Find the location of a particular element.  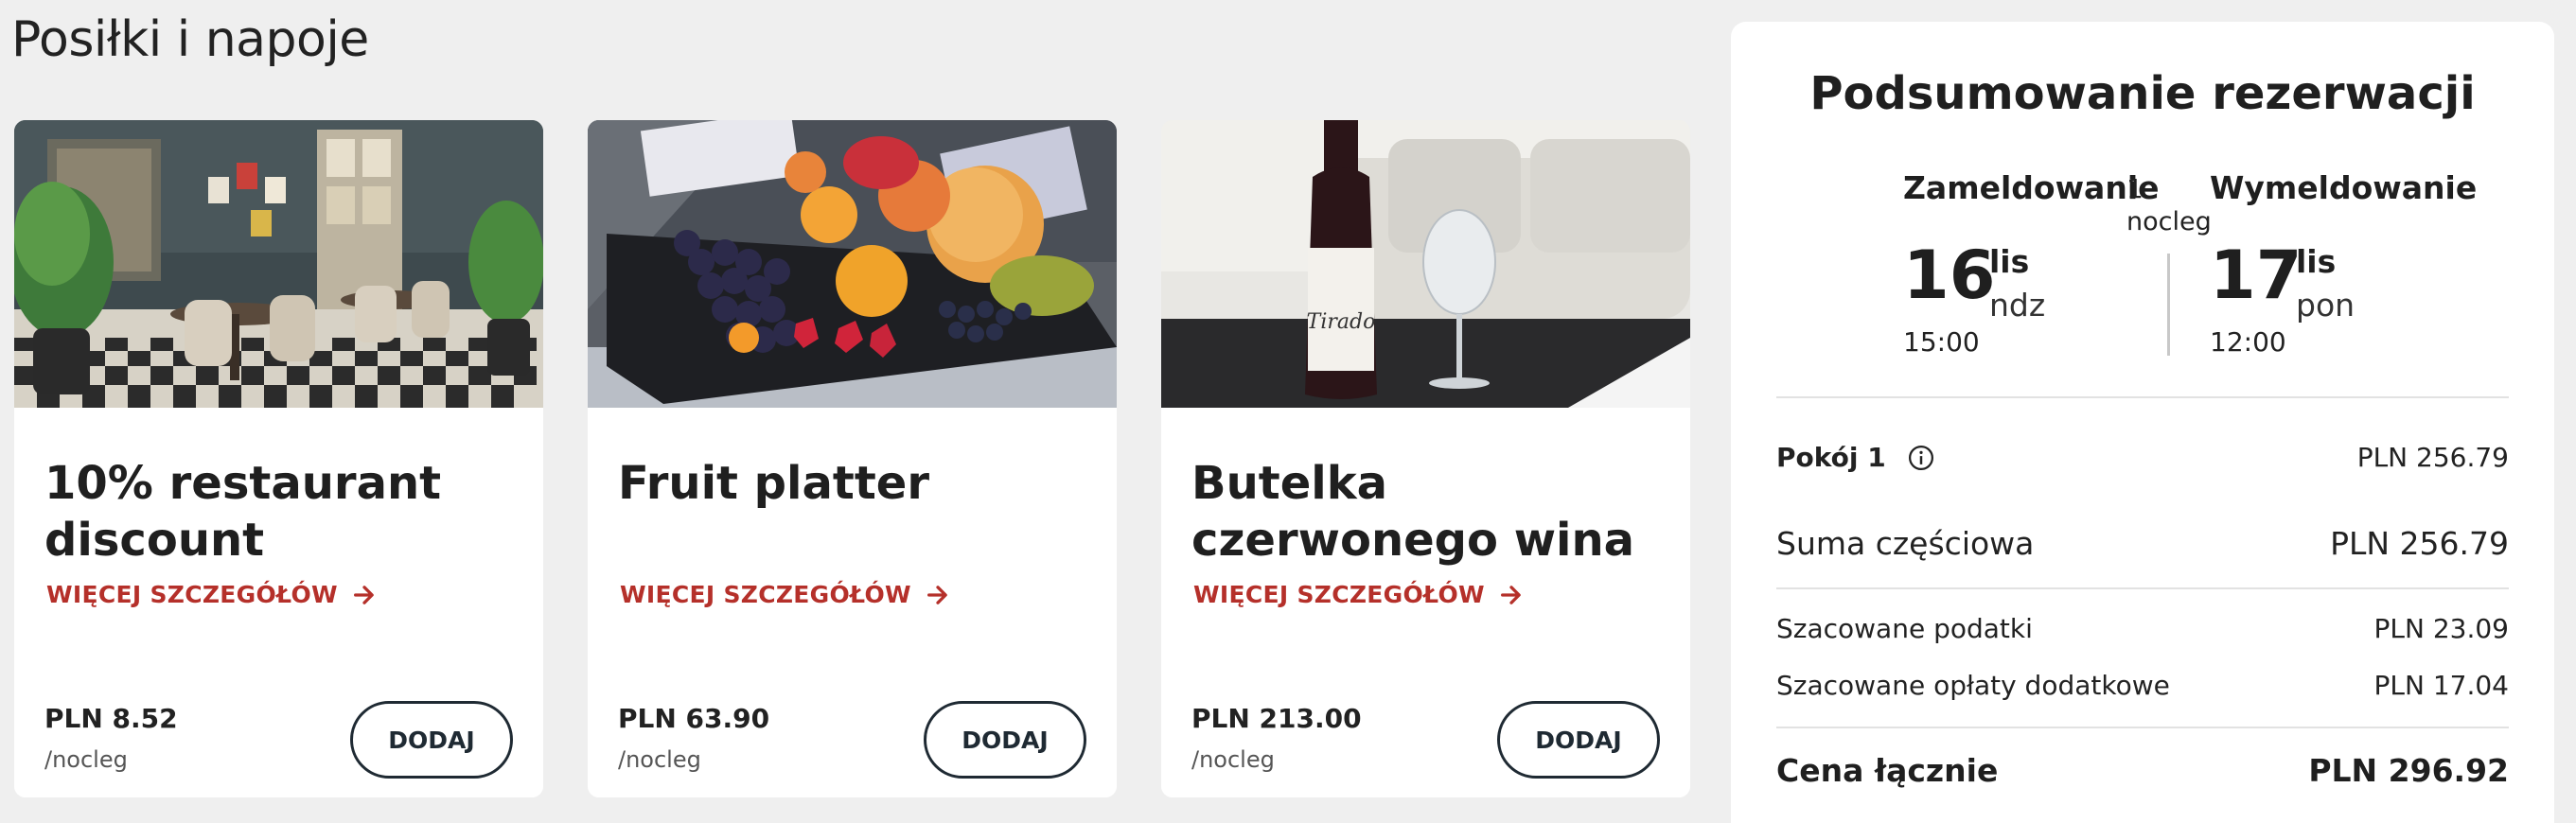

fees-row: Szacowane opłaty dodatkowe PLN 17.04 is located at coordinates (2142, 685).